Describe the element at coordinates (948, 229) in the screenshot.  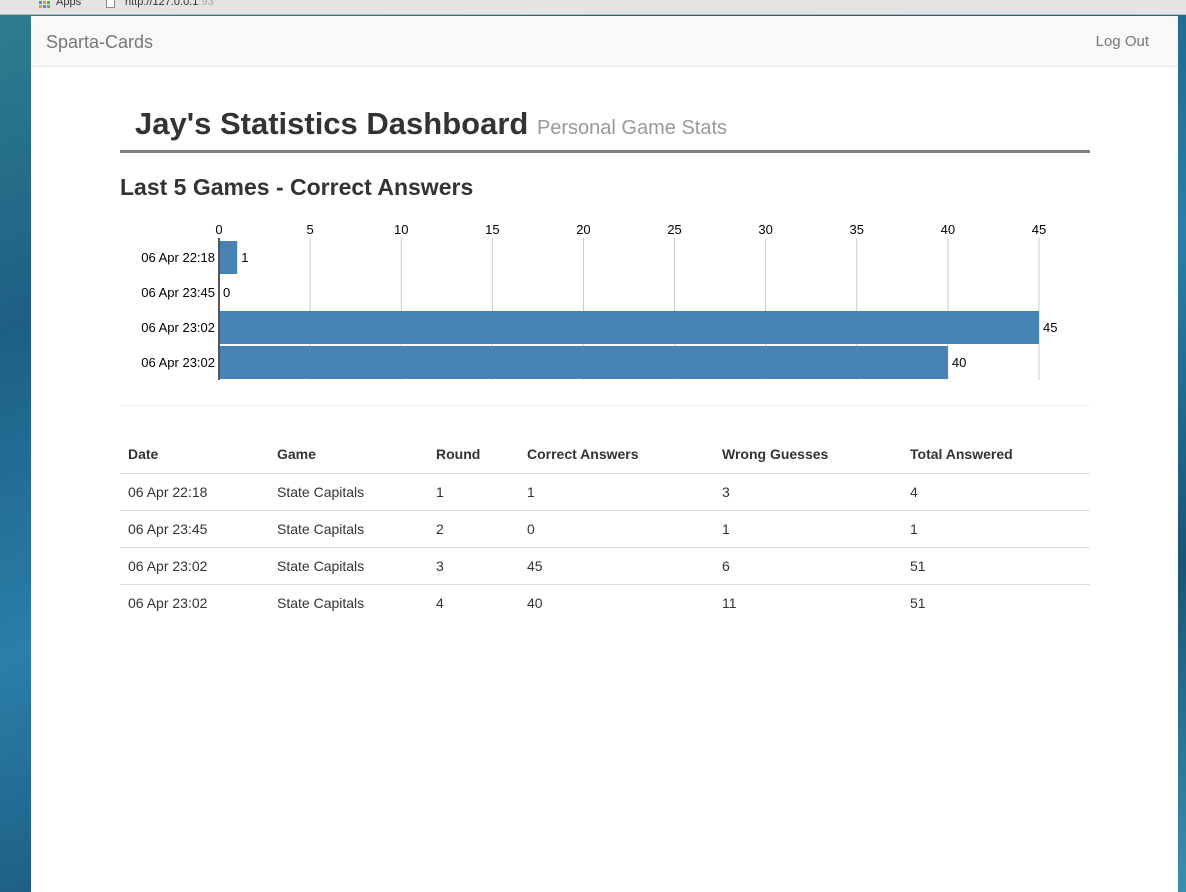
I see `x-tick-label: 40` at that location.